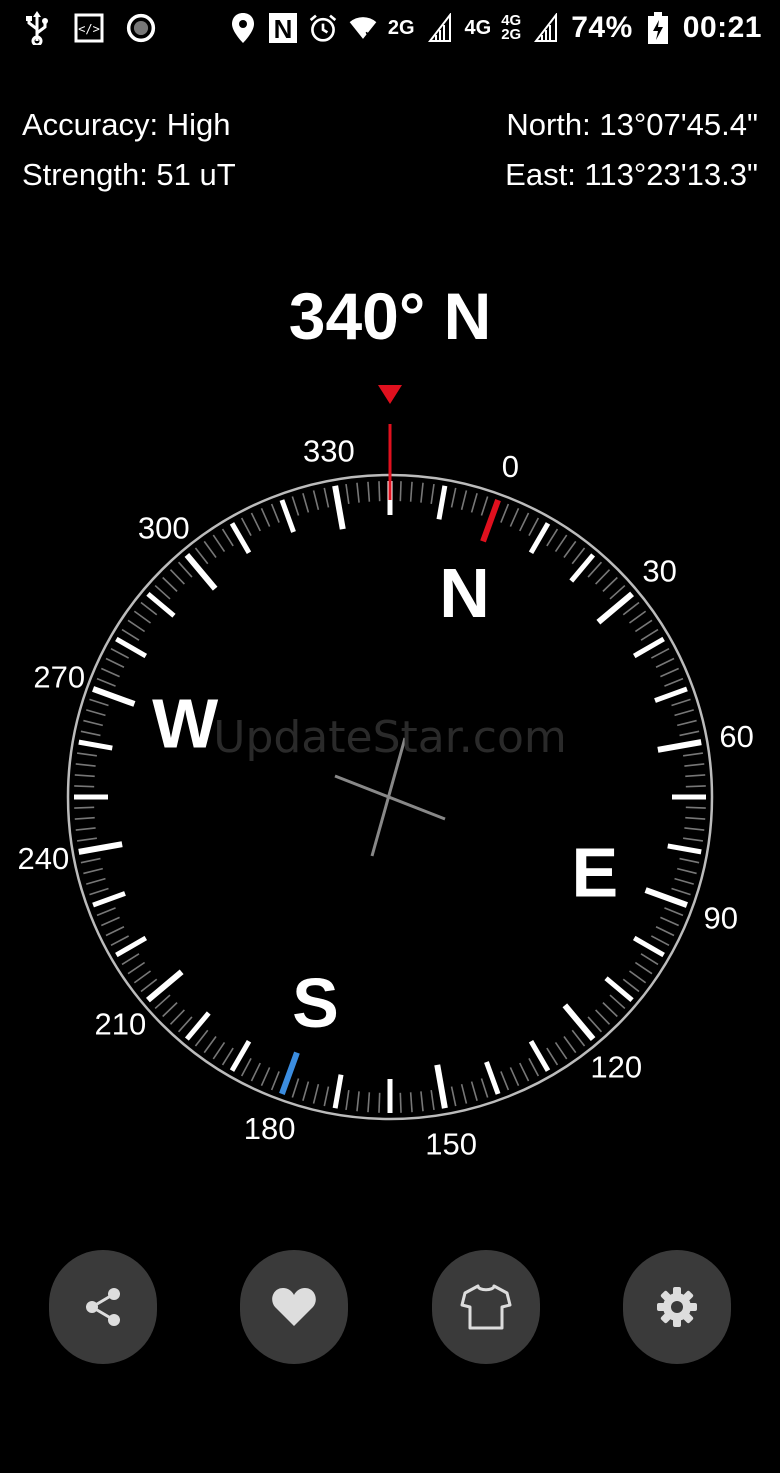  Describe the element at coordinates (294, 1307) in the screenshot. I see `favorite-button` at that location.